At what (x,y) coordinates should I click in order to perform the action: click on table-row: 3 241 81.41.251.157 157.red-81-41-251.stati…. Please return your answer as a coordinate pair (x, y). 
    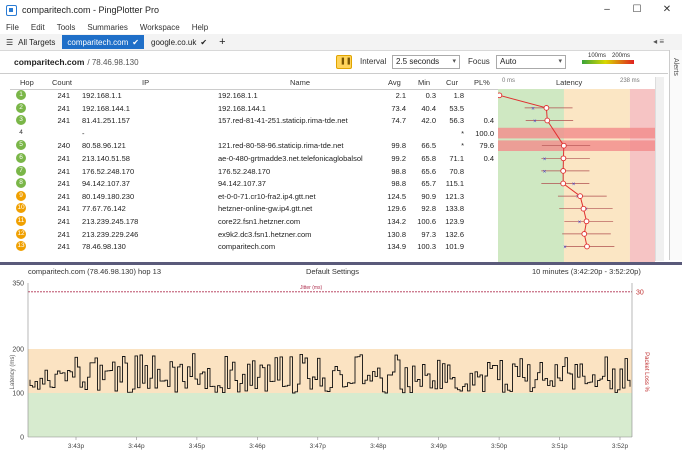
    Looking at the image, I should click on (254, 121).